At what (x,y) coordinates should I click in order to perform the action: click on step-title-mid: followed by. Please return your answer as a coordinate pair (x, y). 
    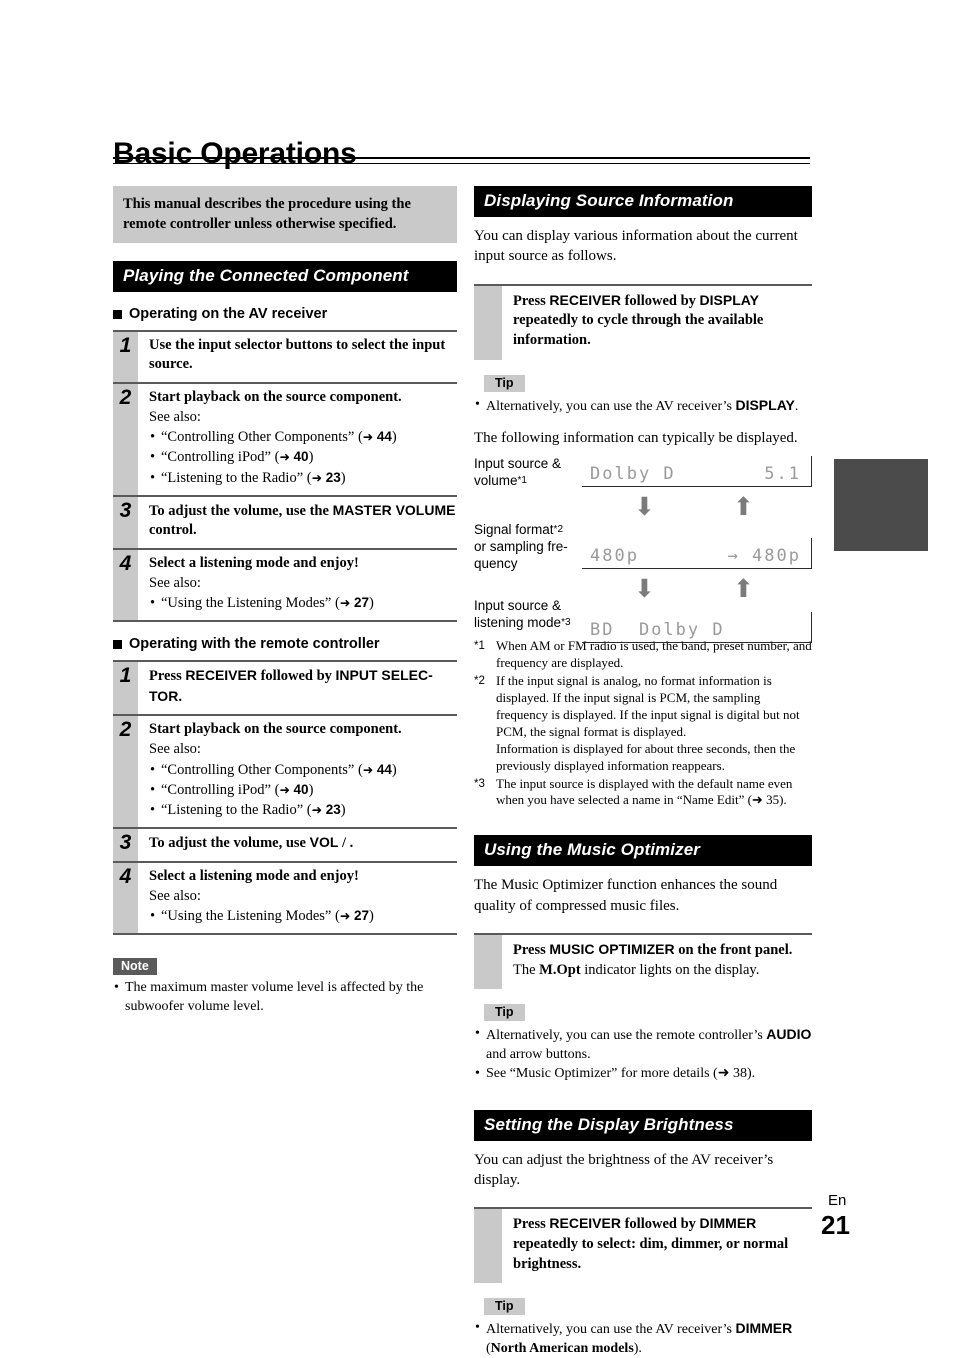
    Looking at the image, I should click on (296, 676).